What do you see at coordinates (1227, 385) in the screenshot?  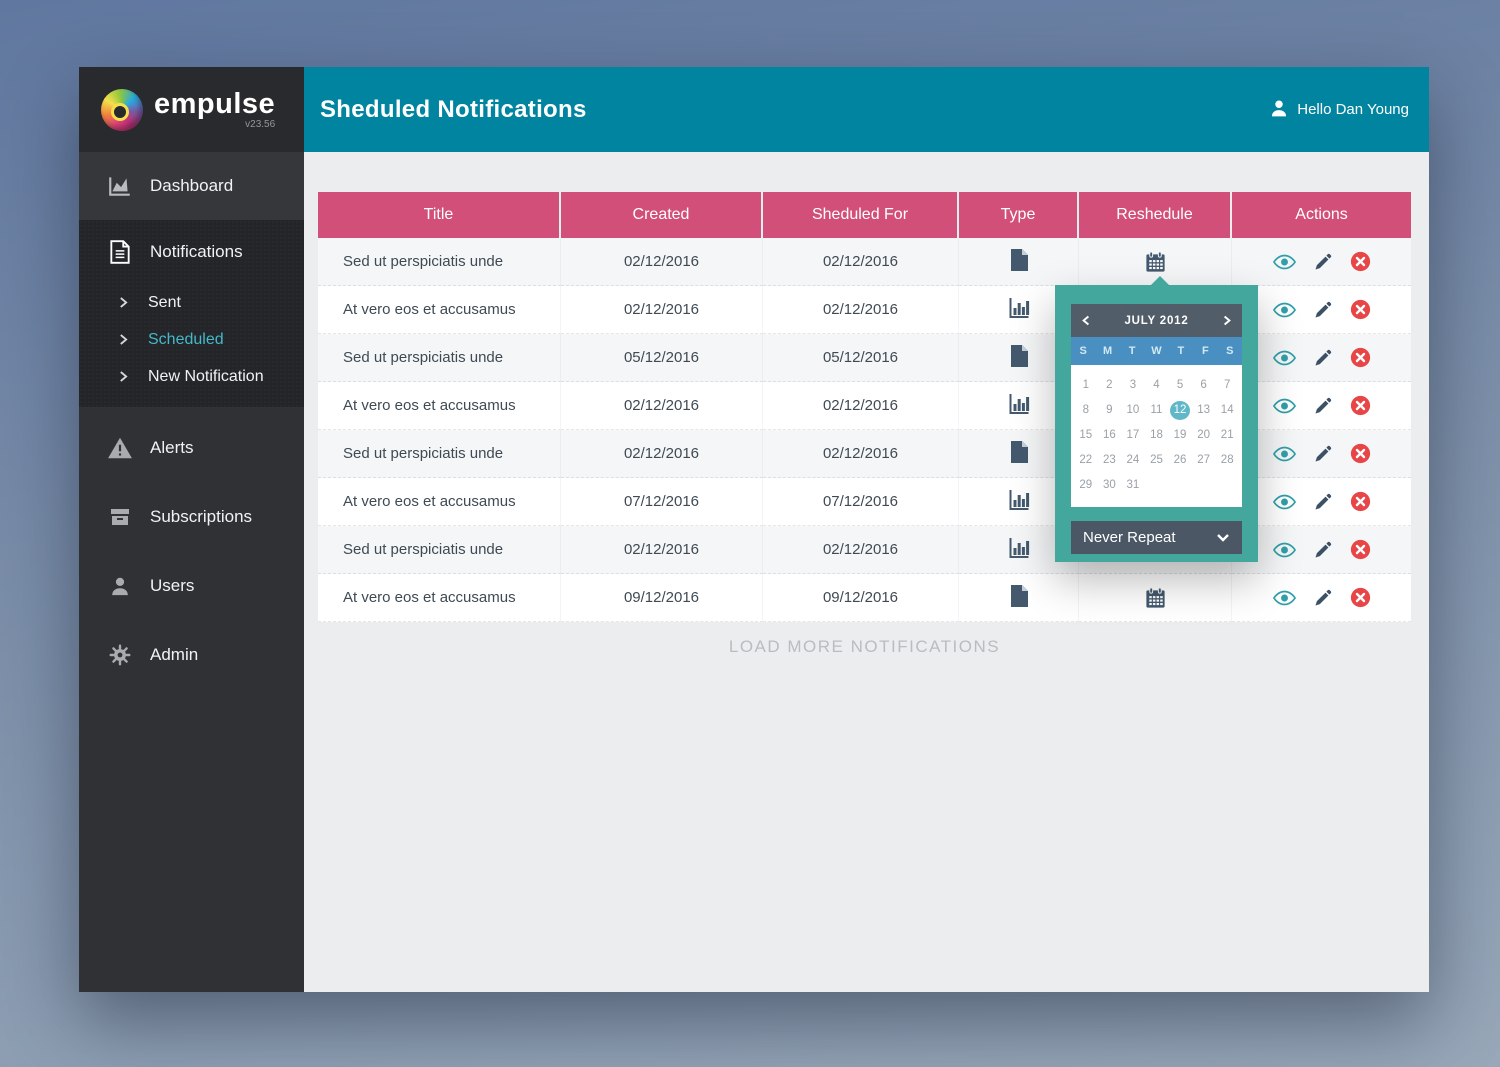 I see `calendar-day: 7` at bounding box center [1227, 385].